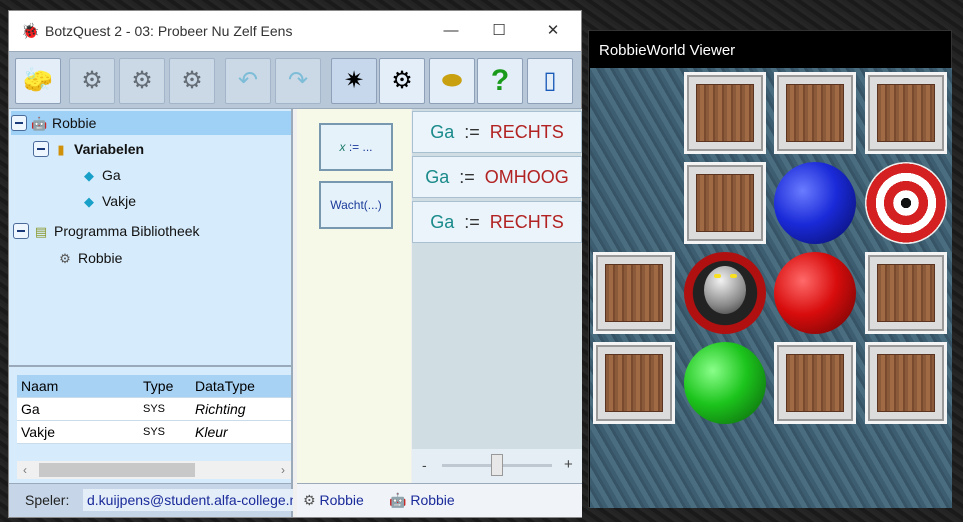 This screenshot has width=963, height=522. What do you see at coordinates (248, 81) in the screenshot?
I see `undo-button: ↶` at bounding box center [248, 81].